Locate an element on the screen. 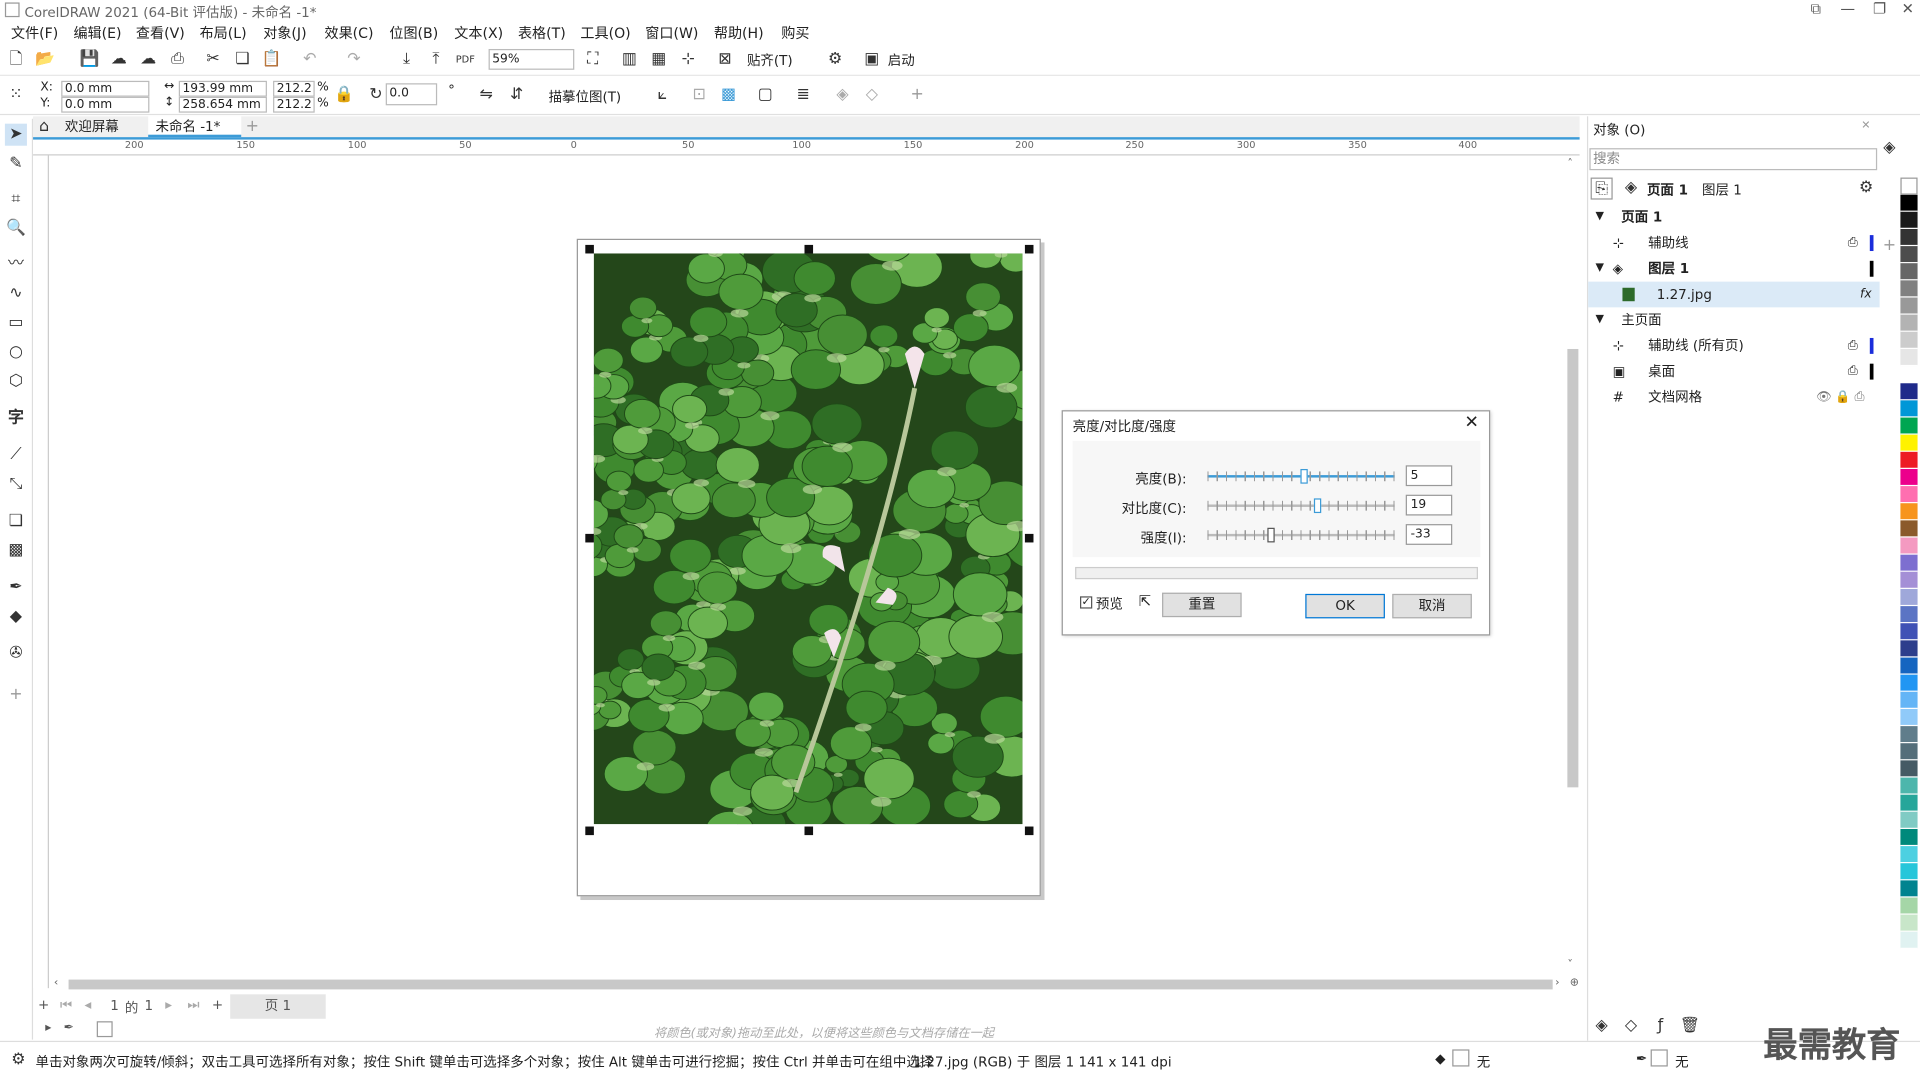 This screenshot has width=1920, height=1080. intensity-slider is located at coordinates (1301, 535).